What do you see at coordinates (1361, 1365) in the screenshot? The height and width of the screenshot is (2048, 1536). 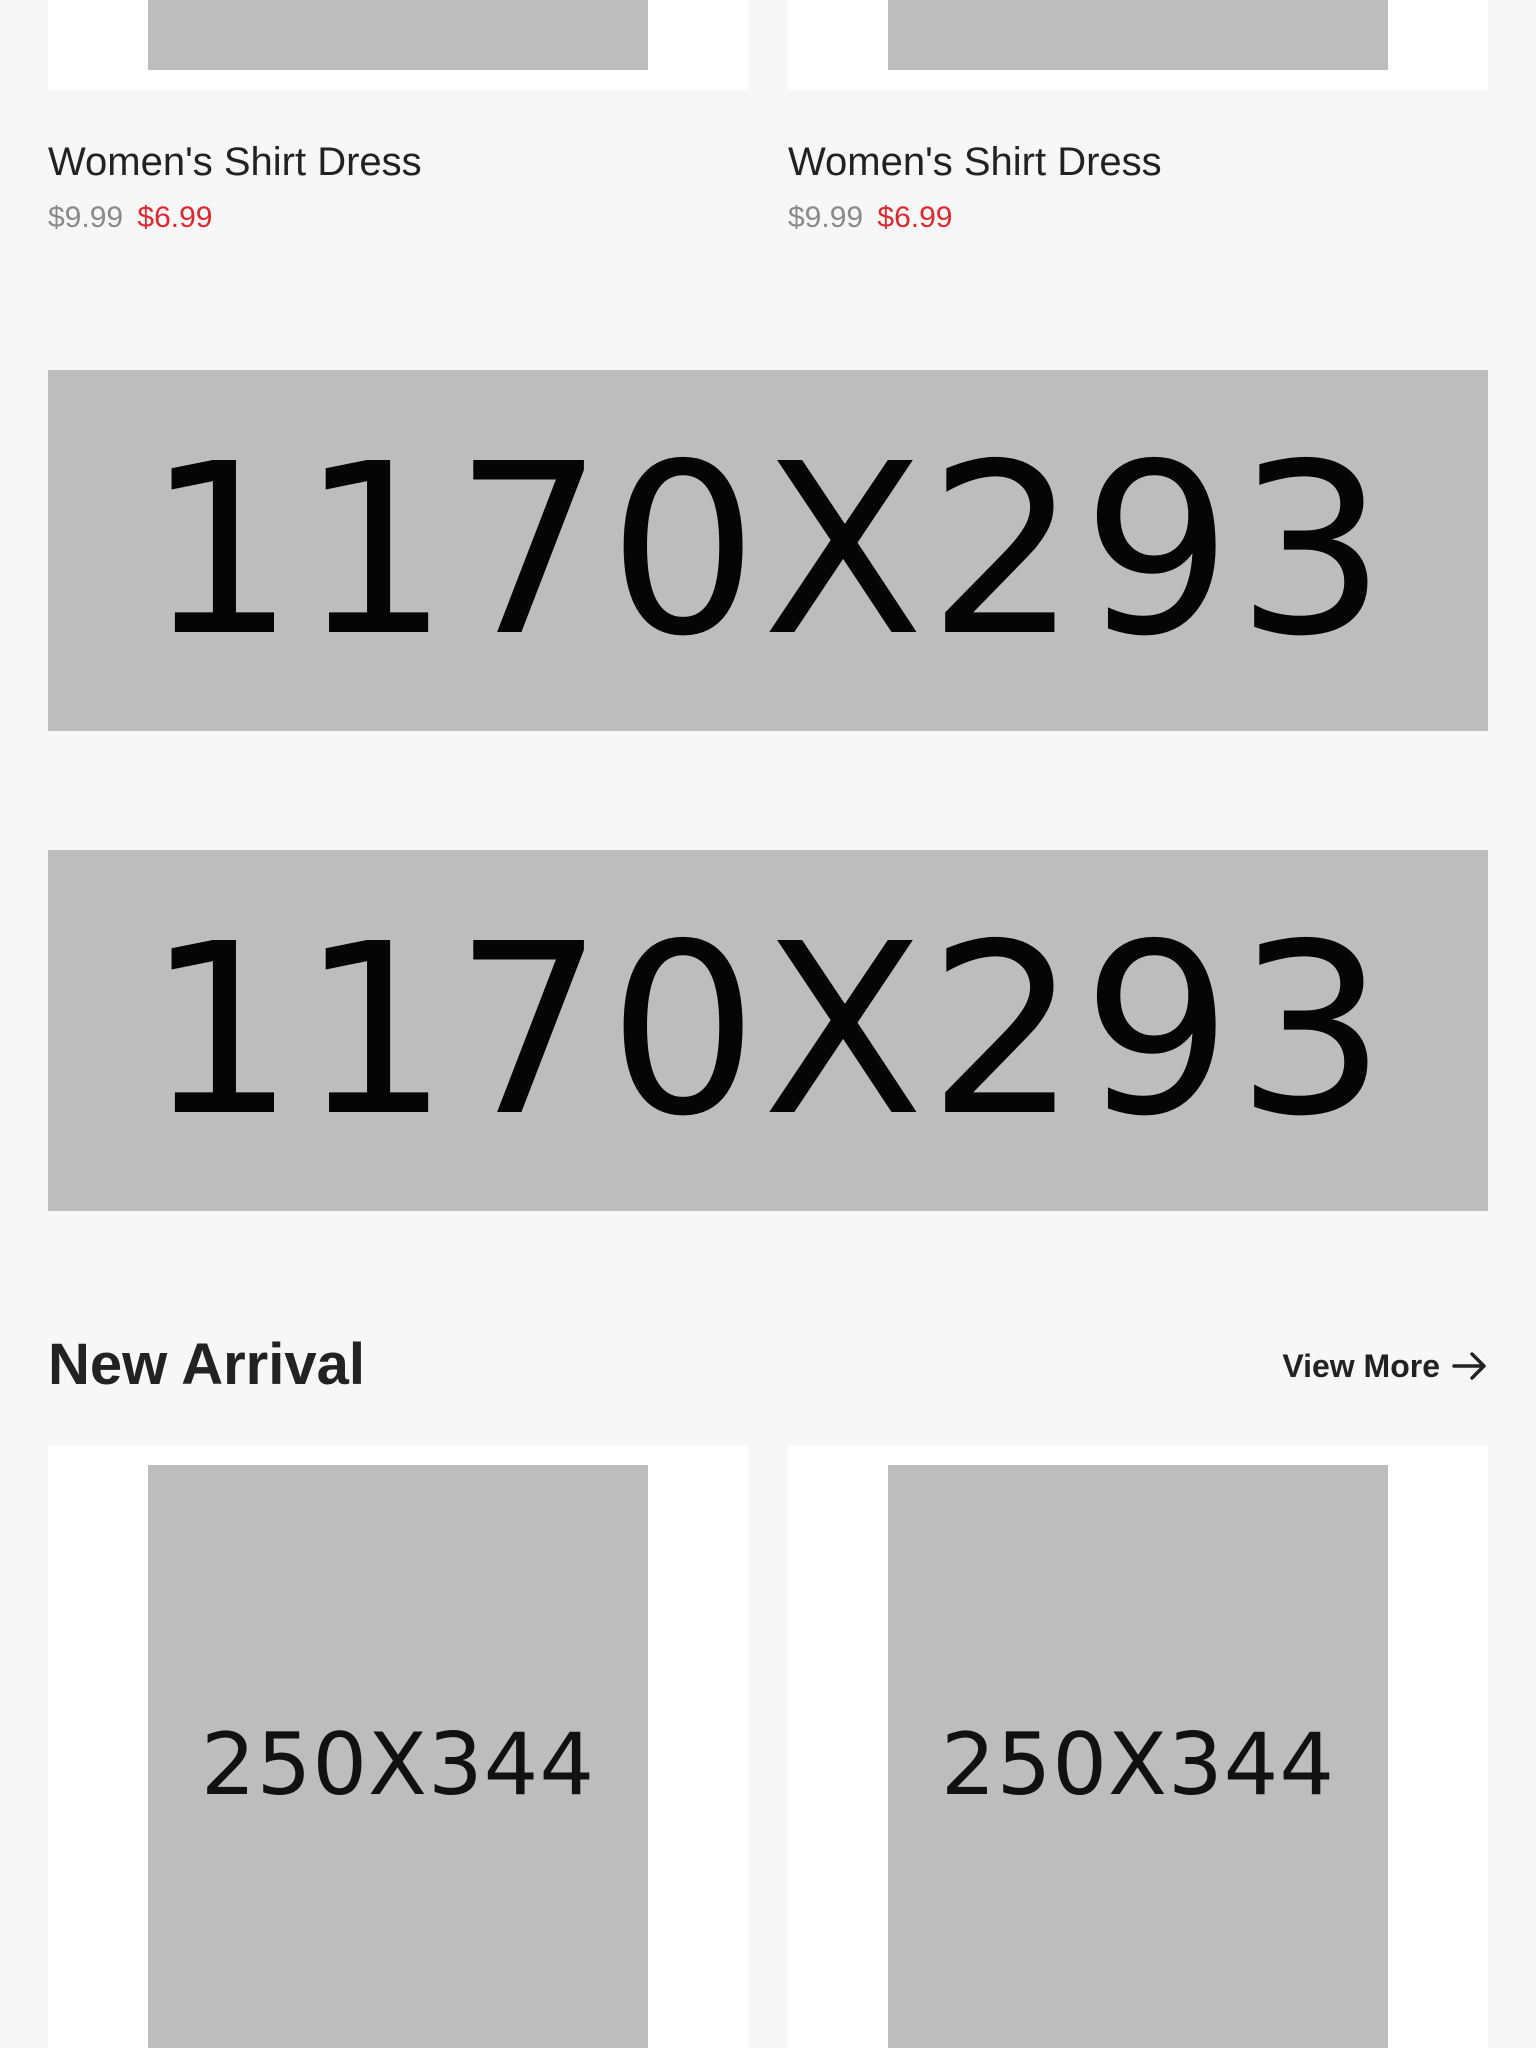 I see `view-more-label: View More` at bounding box center [1361, 1365].